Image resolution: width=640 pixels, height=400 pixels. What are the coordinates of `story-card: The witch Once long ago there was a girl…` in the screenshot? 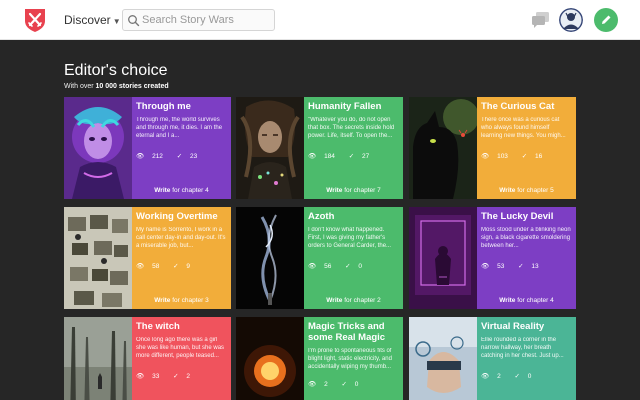 It's located at (147, 358).